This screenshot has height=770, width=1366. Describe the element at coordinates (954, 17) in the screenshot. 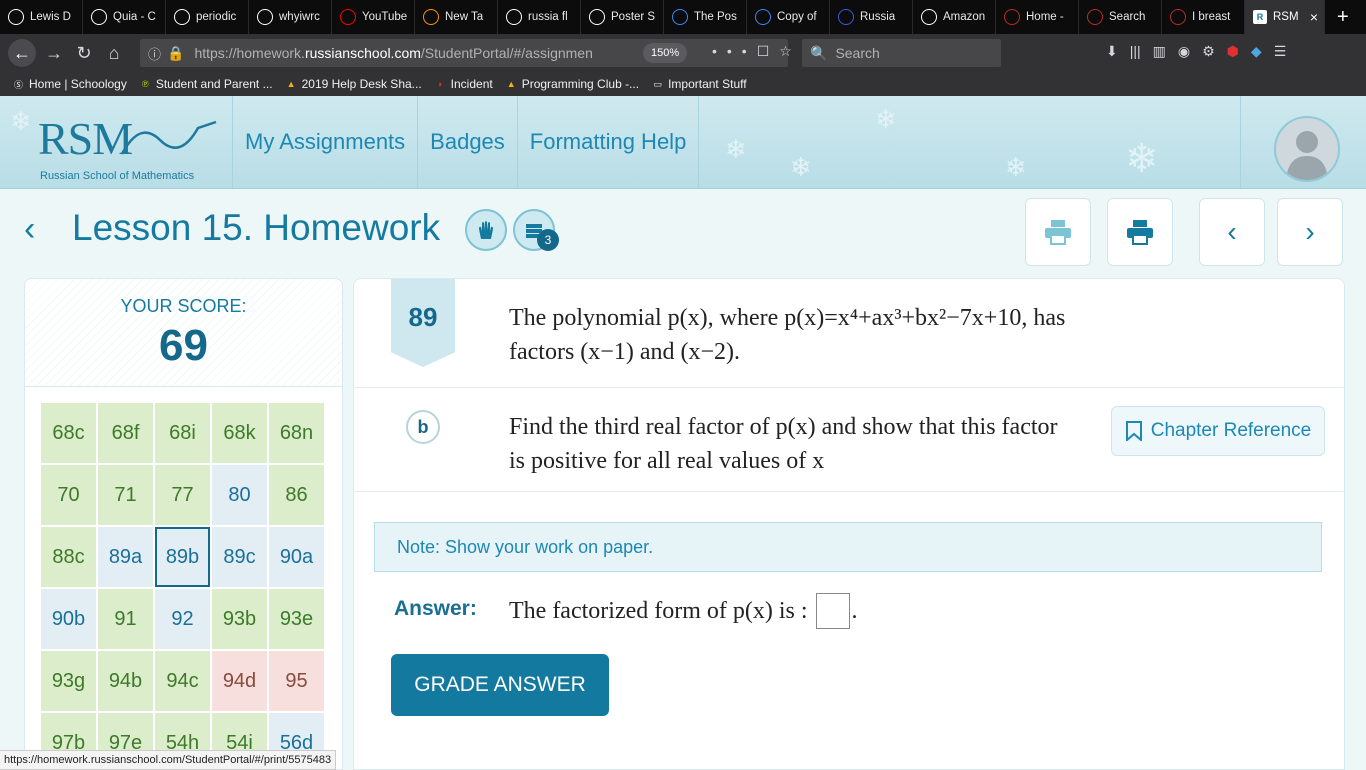

I see `browser-tab: Amazon` at that location.